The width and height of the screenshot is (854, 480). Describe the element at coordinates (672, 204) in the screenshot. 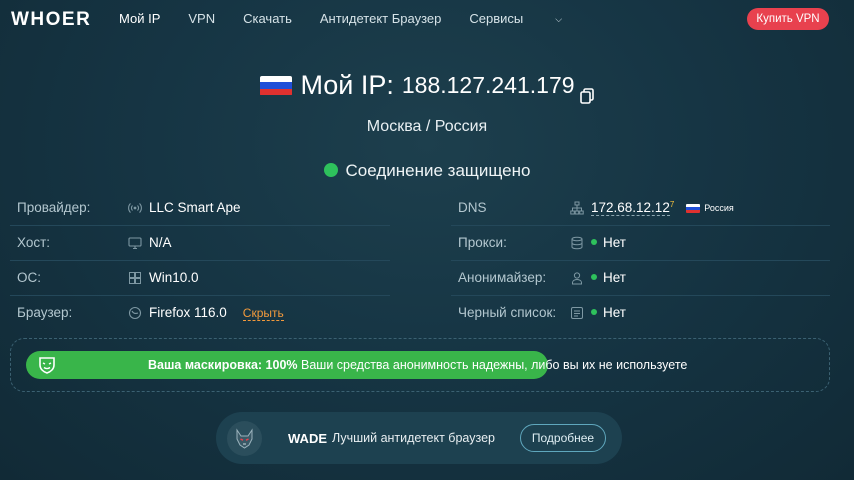

I see `dns-count: 7` at that location.